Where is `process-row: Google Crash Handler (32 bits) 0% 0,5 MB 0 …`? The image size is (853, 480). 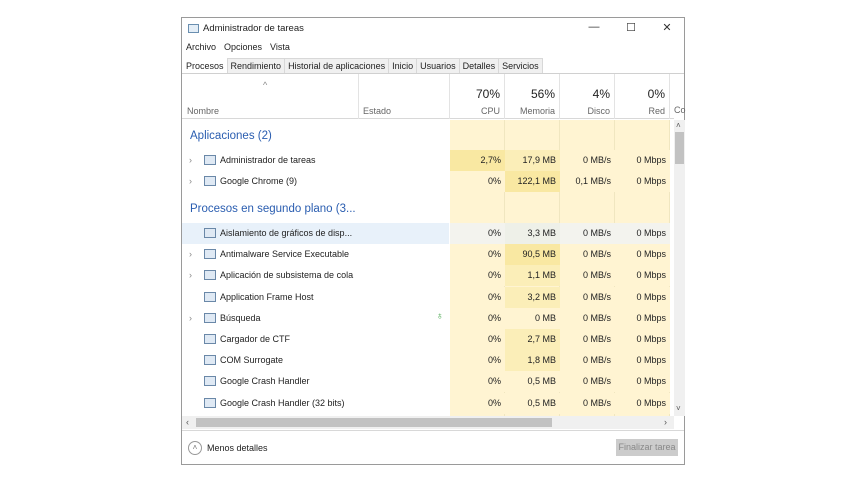
process-row: Google Crash Handler (32 bits) 0% 0,5 MB 0 … is located at coordinates (426, 403).